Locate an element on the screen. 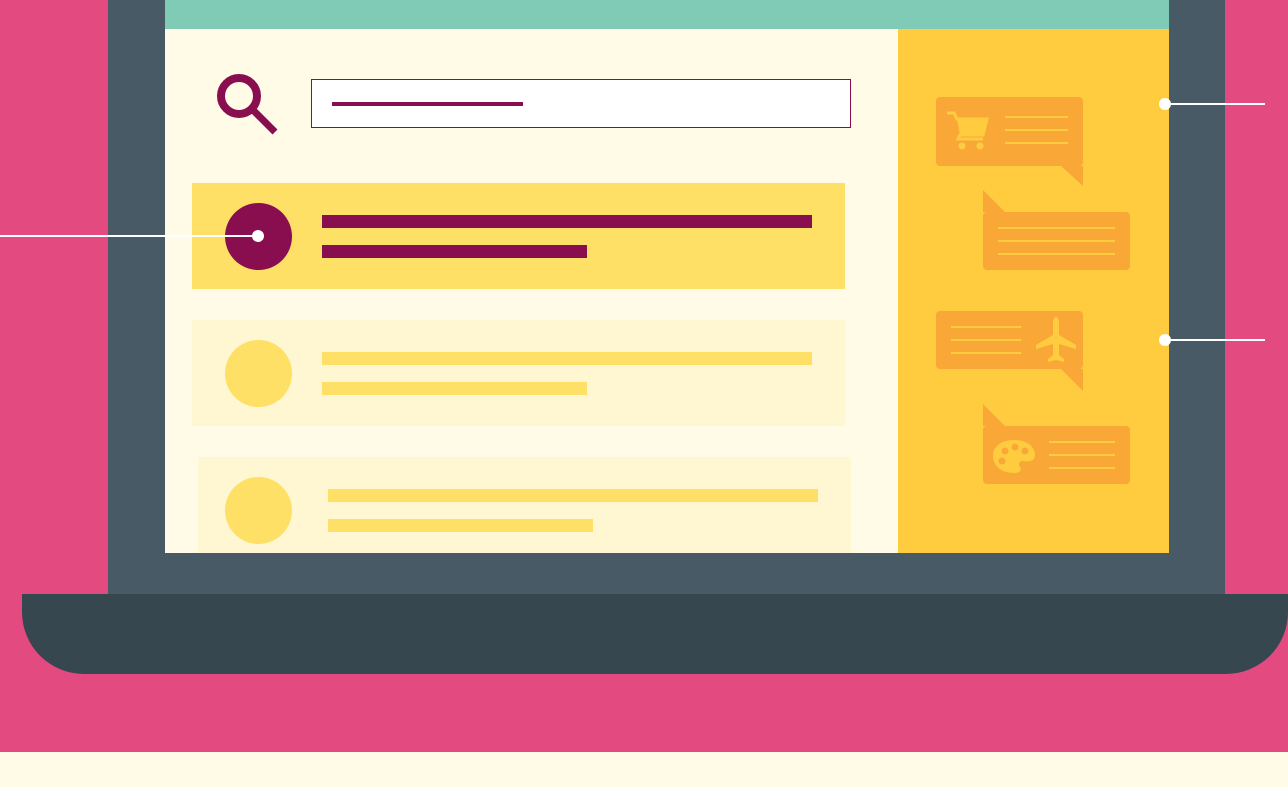 This screenshot has height=787, width=1288. callout-dot-sidebar-top is located at coordinates (1165, 104).